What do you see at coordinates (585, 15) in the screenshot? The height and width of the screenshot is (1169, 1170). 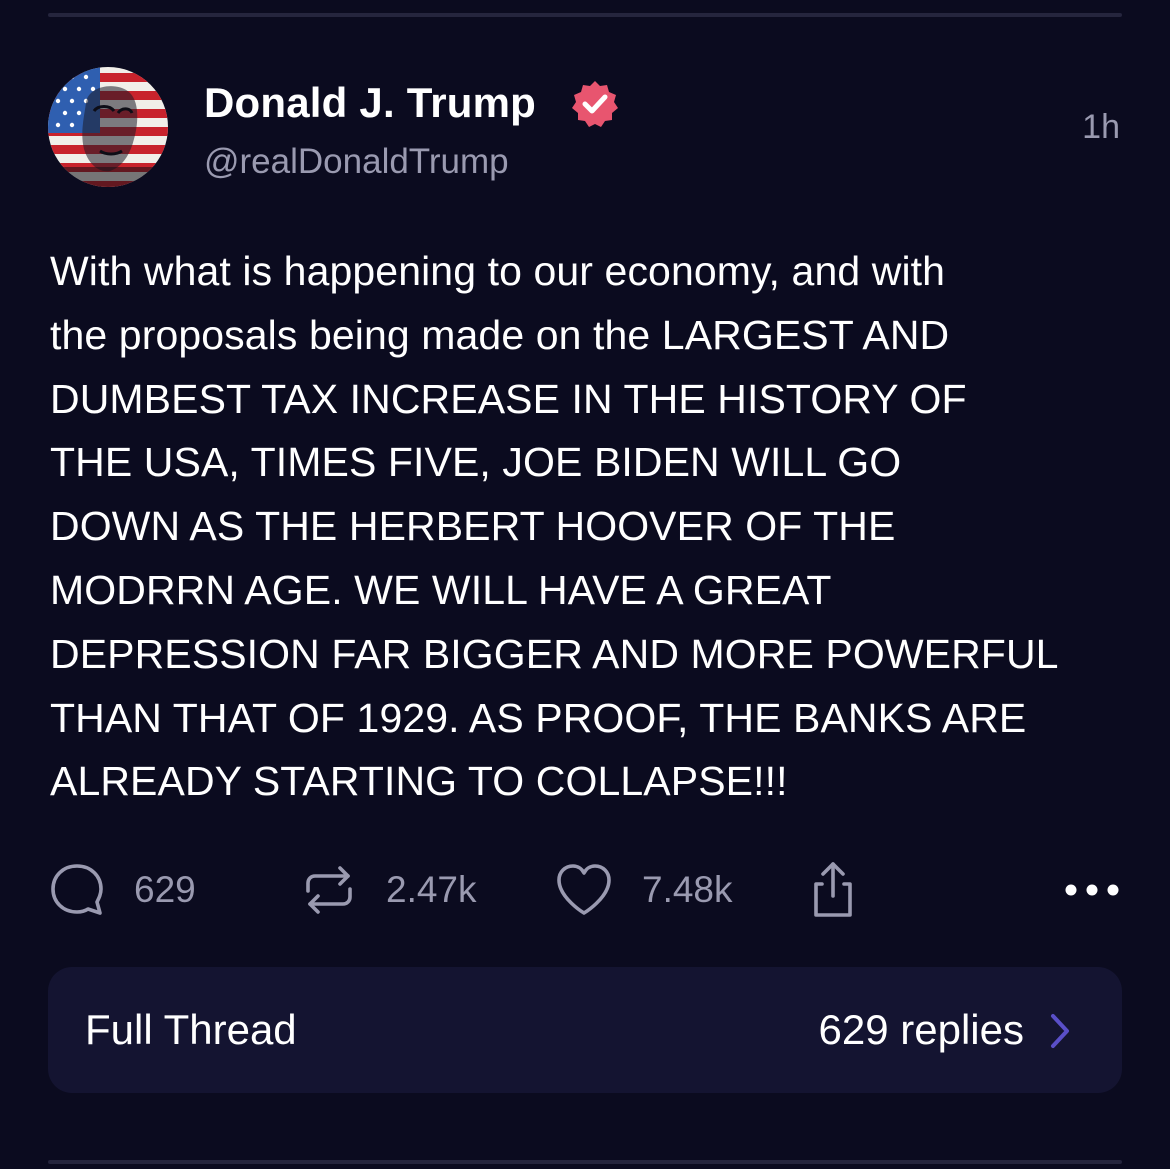 I see `top-divider` at bounding box center [585, 15].